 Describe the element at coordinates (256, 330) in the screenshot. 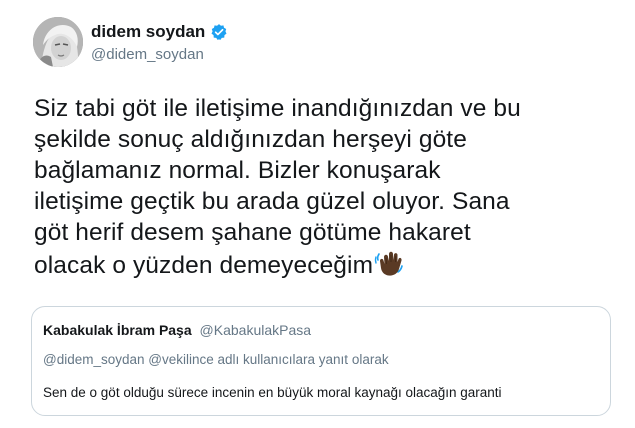

I see `quoted-author-handle: @KabakulakPasa` at that location.